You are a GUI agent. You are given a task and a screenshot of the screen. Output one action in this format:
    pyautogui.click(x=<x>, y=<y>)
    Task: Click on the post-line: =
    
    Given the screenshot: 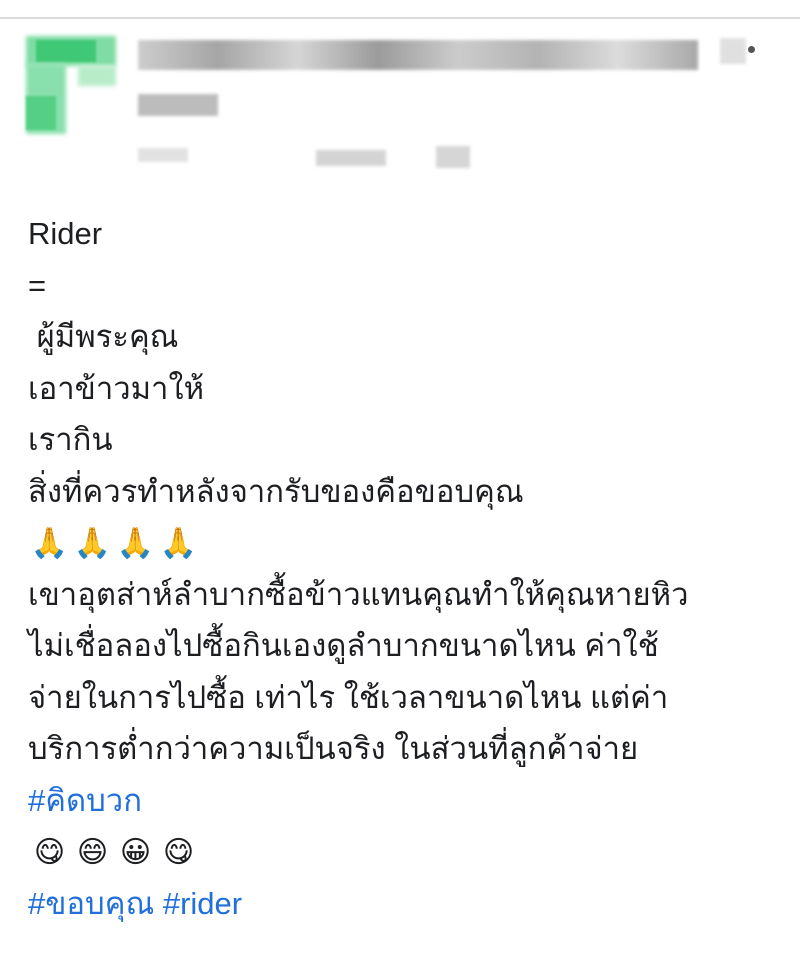 What is the action you would take?
    pyautogui.click(x=37, y=285)
    